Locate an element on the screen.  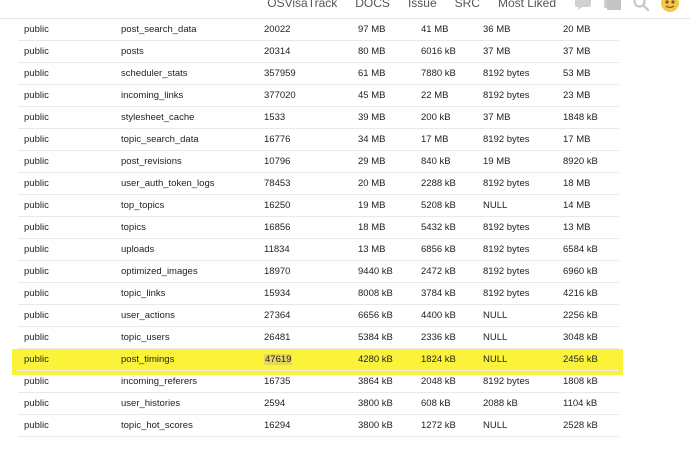
cell-toast-size: 2088 kB is located at coordinates (517, 403).